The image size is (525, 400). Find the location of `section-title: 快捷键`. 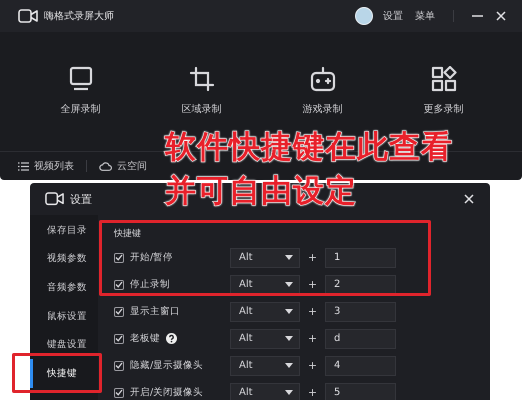

section-title: 快捷键 is located at coordinates (128, 234).